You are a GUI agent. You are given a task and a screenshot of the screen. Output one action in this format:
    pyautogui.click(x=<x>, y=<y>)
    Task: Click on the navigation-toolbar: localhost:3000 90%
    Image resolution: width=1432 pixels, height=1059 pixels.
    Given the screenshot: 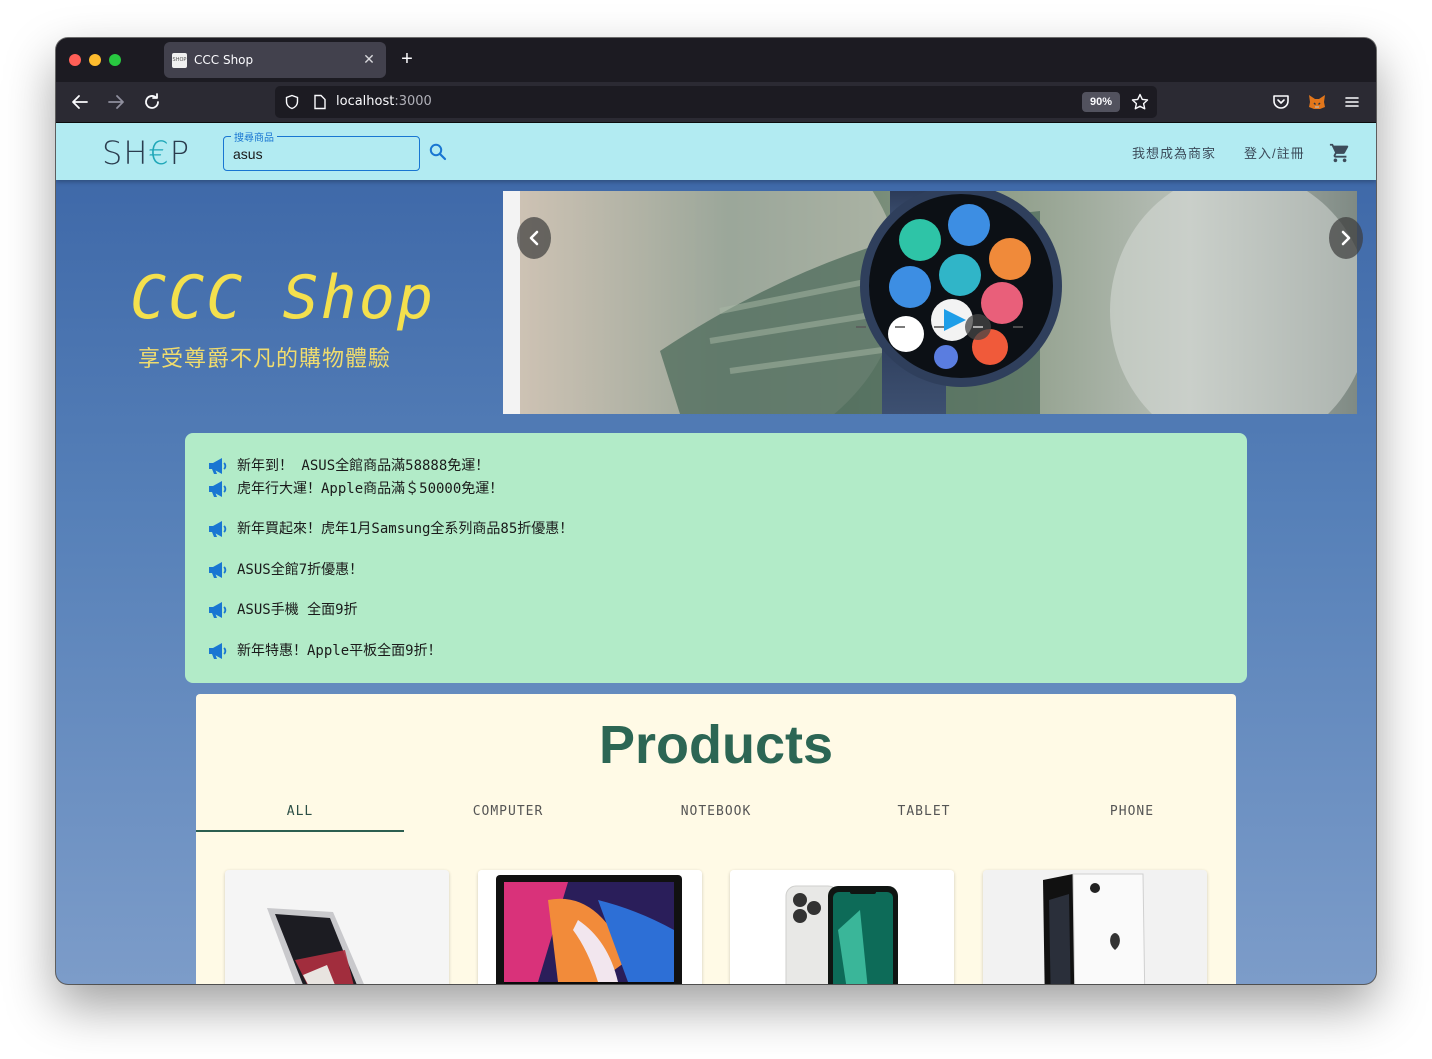 What is the action you would take?
    pyautogui.click(x=716, y=102)
    